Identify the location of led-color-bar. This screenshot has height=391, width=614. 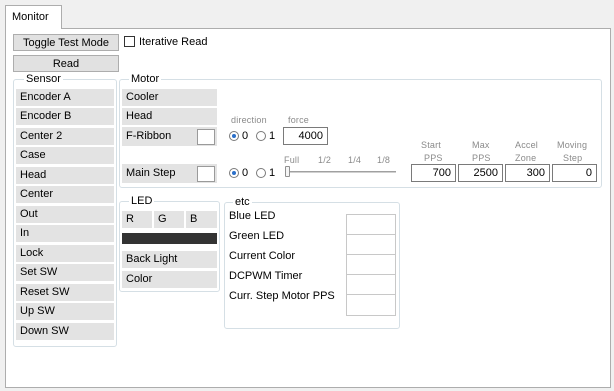
(169, 238).